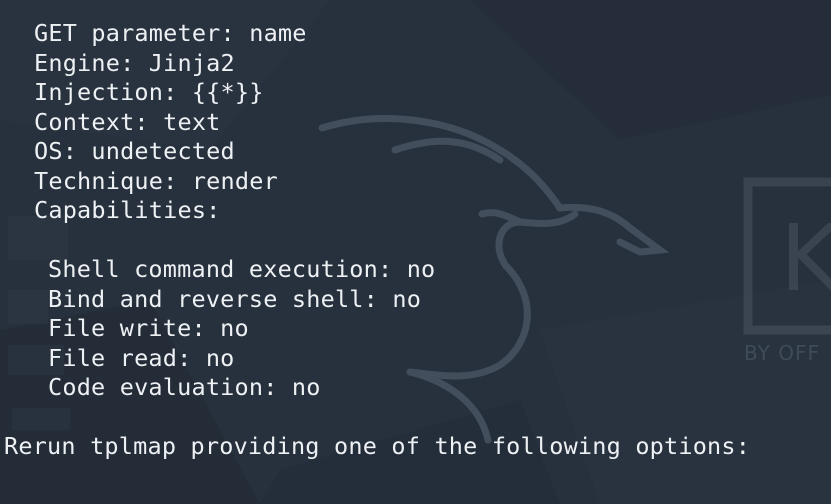  Describe the element at coordinates (127, 121) in the screenshot. I see `terminal-line-context: Context: text` at that location.